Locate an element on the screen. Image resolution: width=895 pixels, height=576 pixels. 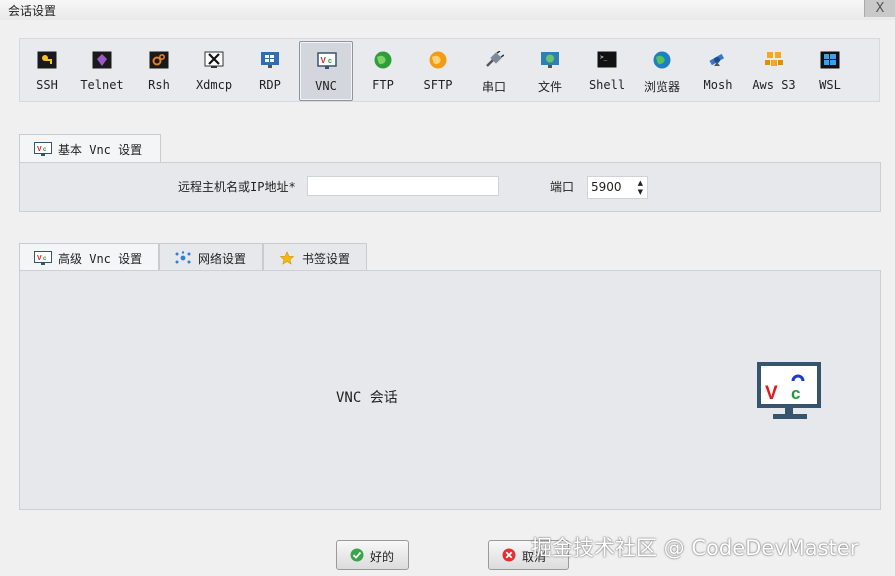
vnc-large-icon: V c is located at coordinates (789, 390).